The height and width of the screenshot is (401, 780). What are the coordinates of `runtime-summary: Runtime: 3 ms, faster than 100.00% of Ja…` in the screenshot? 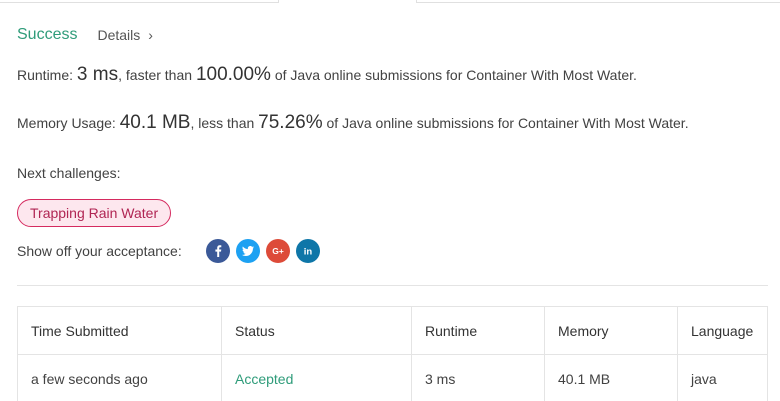 It's located at (327, 75).